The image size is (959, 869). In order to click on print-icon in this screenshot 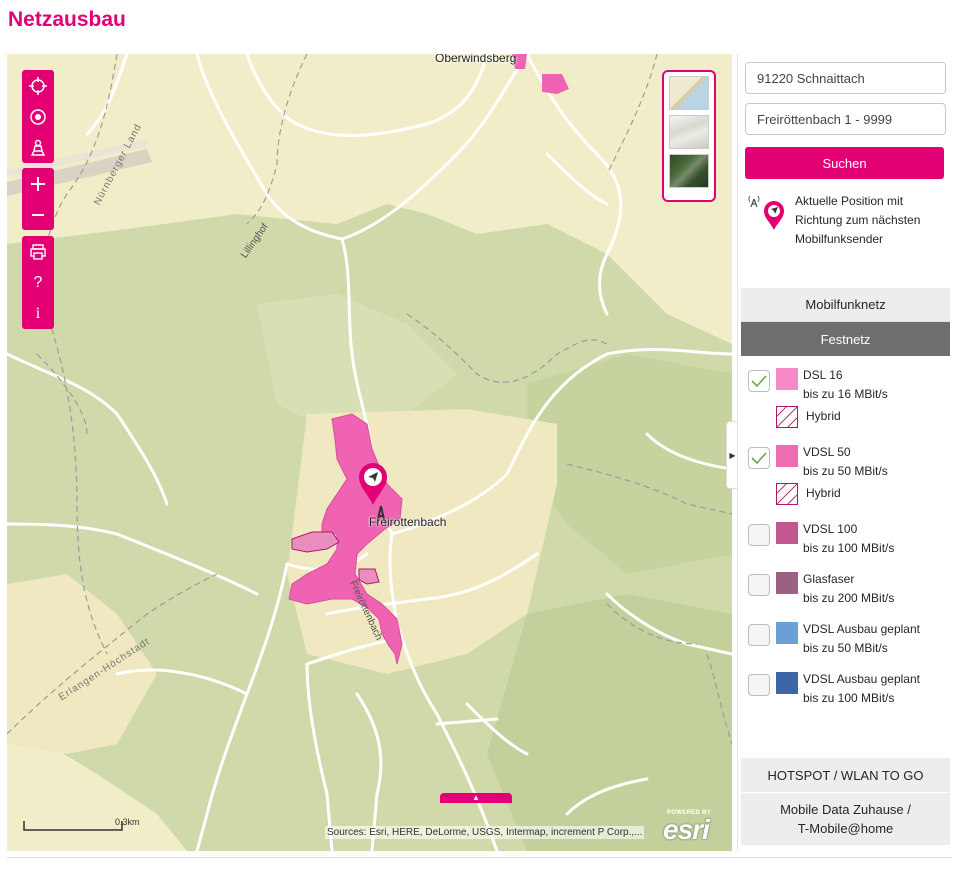, I will do `click(38, 251)`.